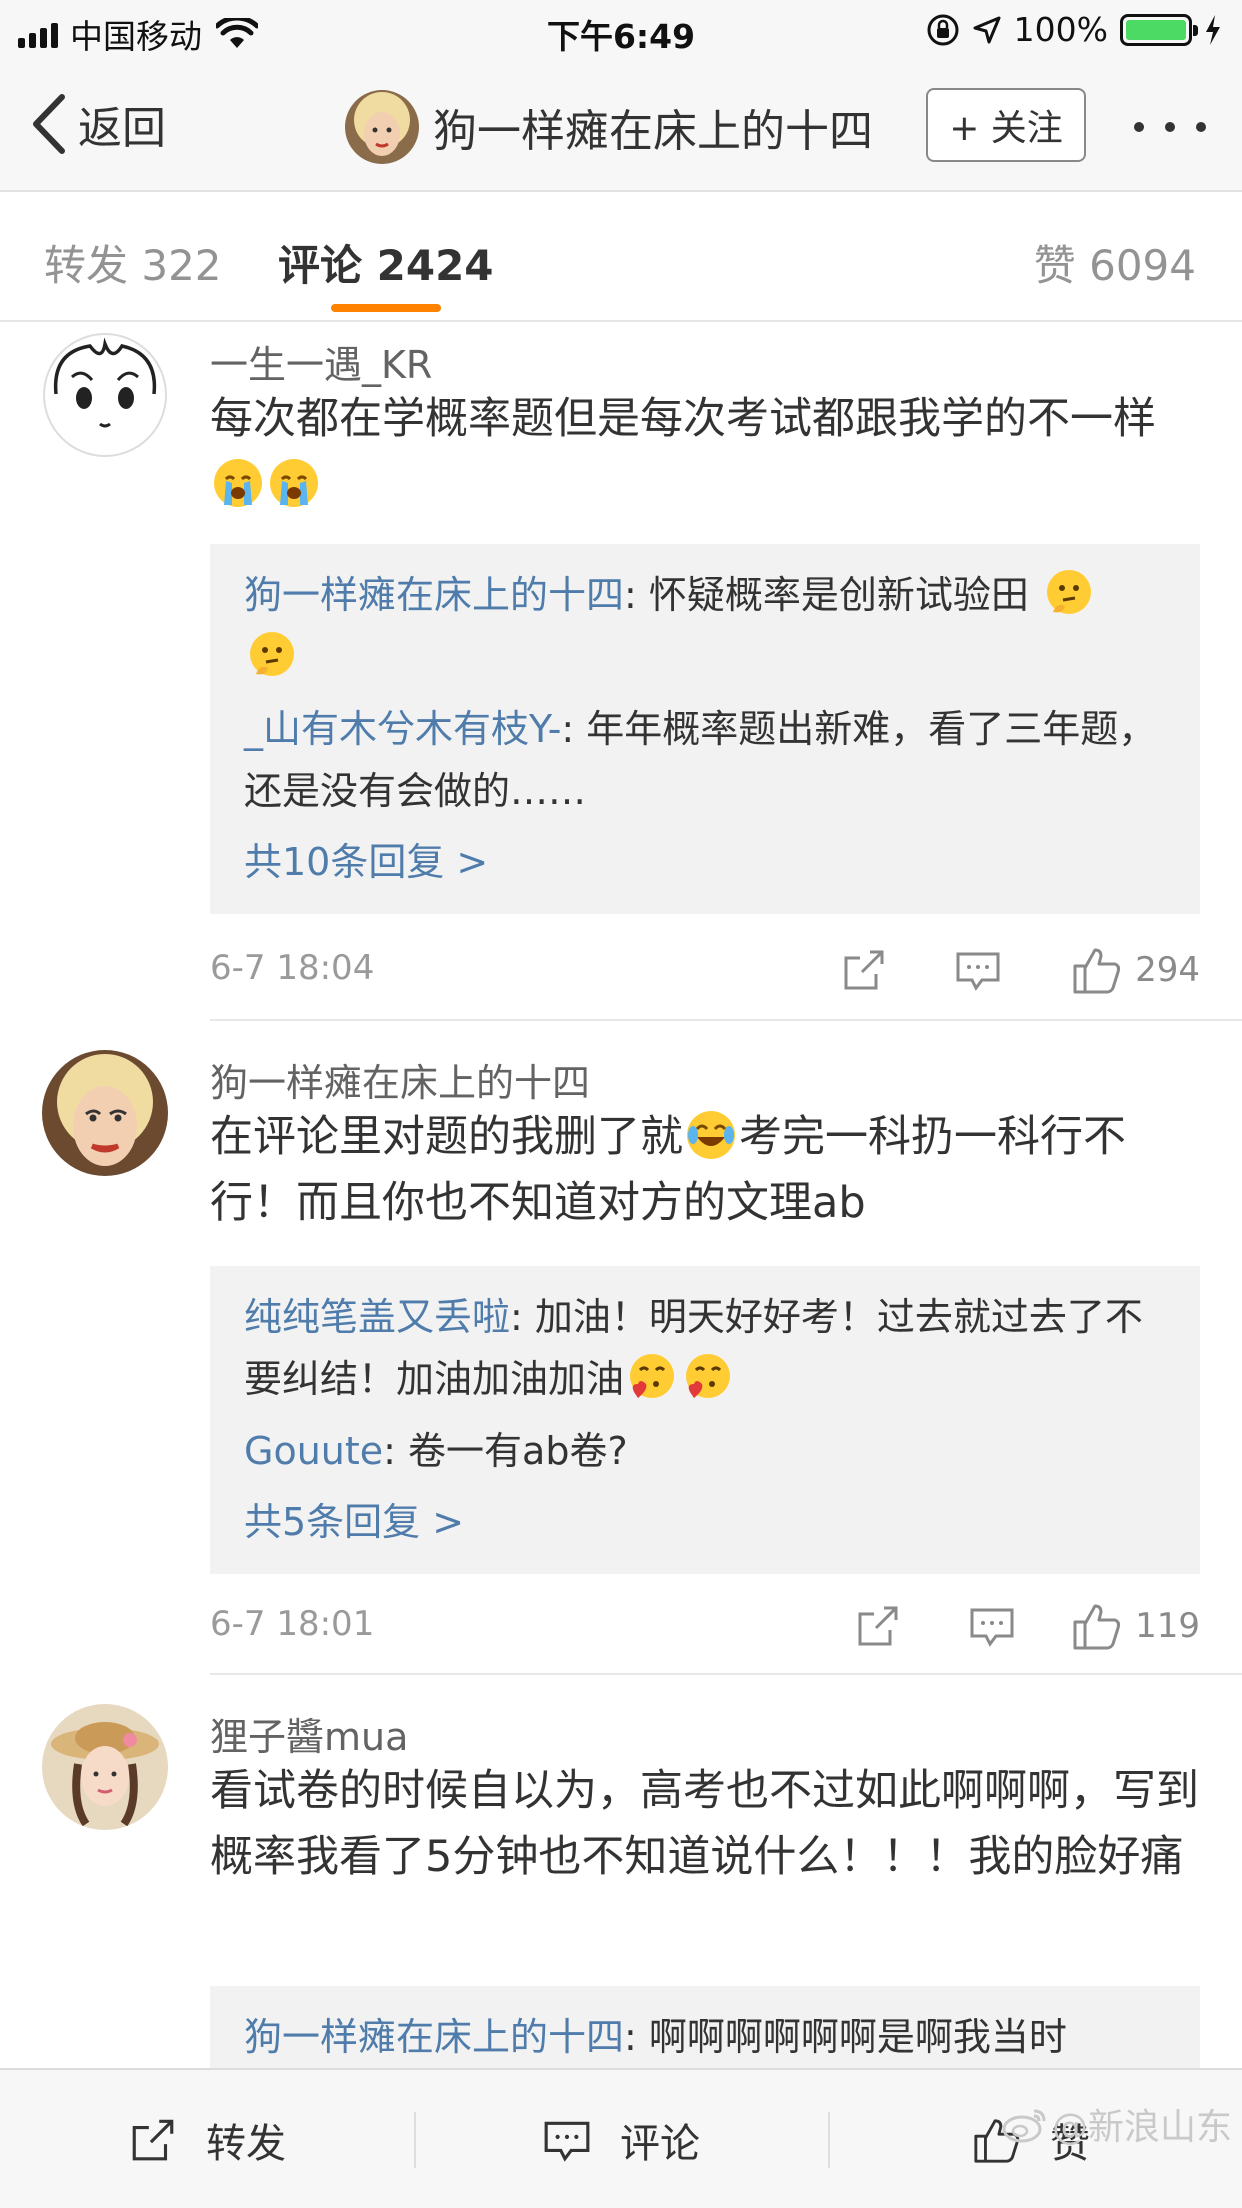 The height and width of the screenshot is (2208, 1242). I want to click on comment-body: 每次都在学概率题但是每次考试都跟我学的不一样, so click(683, 419).